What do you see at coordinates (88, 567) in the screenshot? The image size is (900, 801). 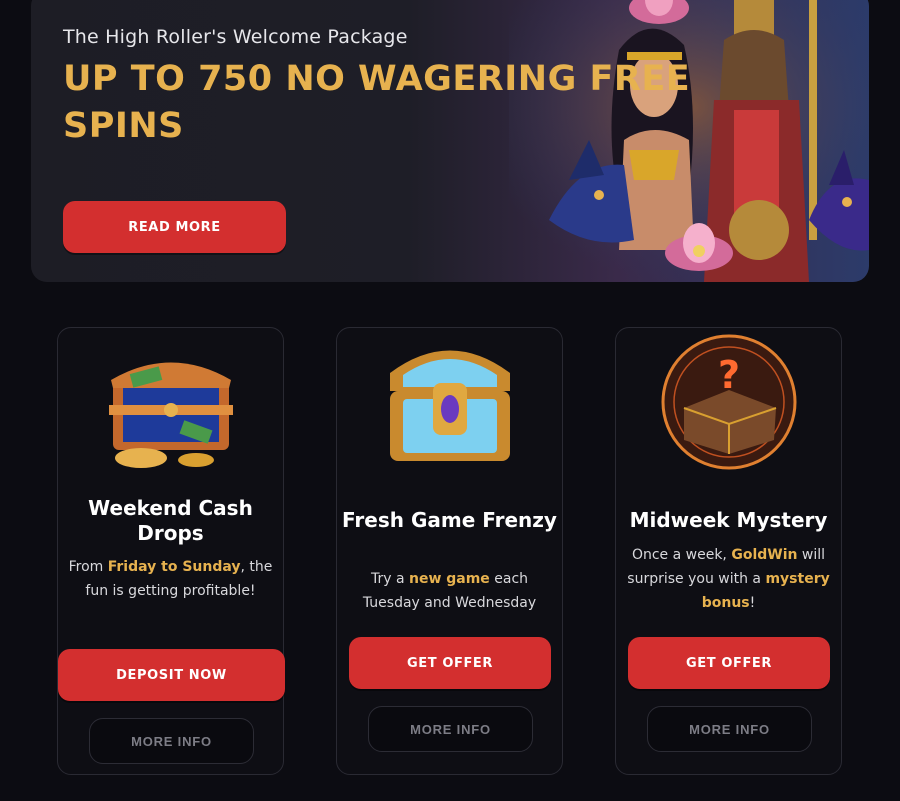 I see `desc-text: From` at bounding box center [88, 567].